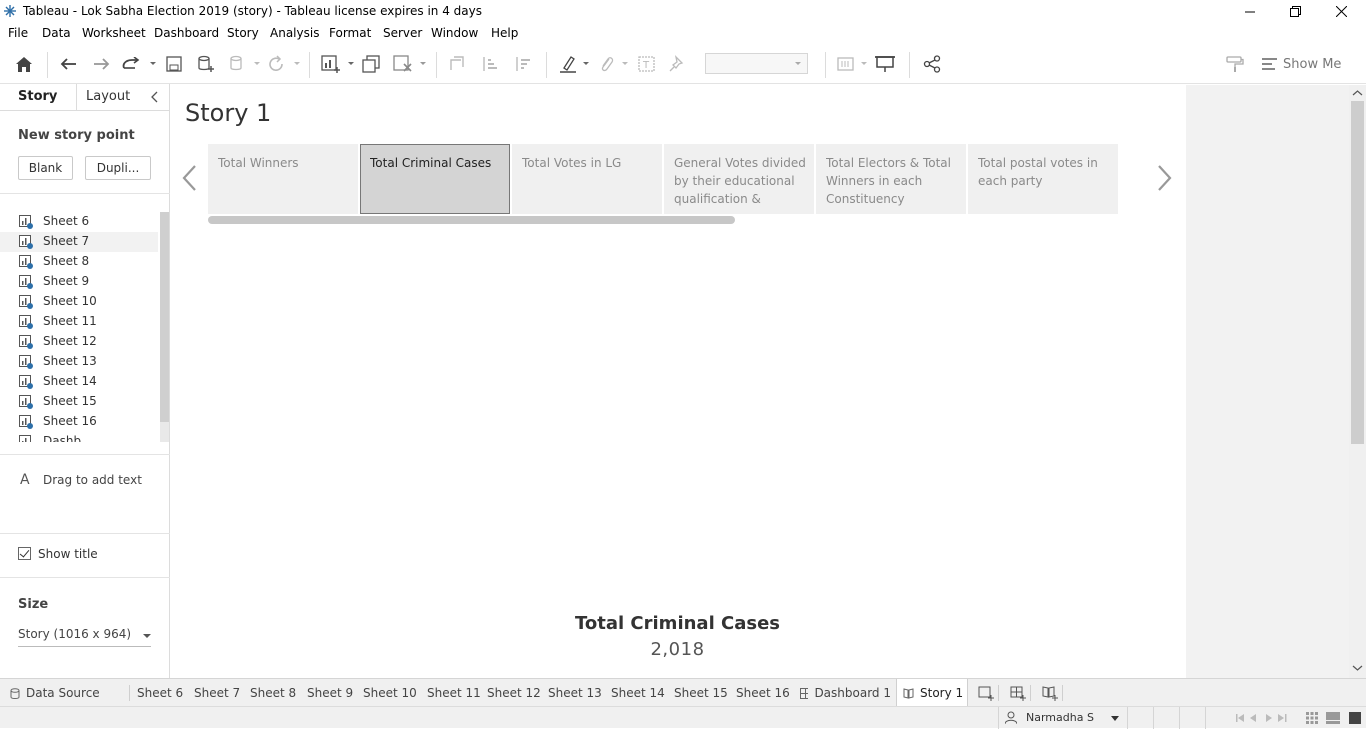  Describe the element at coordinates (504, 33) in the screenshot. I see `menu-help: Help` at that location.